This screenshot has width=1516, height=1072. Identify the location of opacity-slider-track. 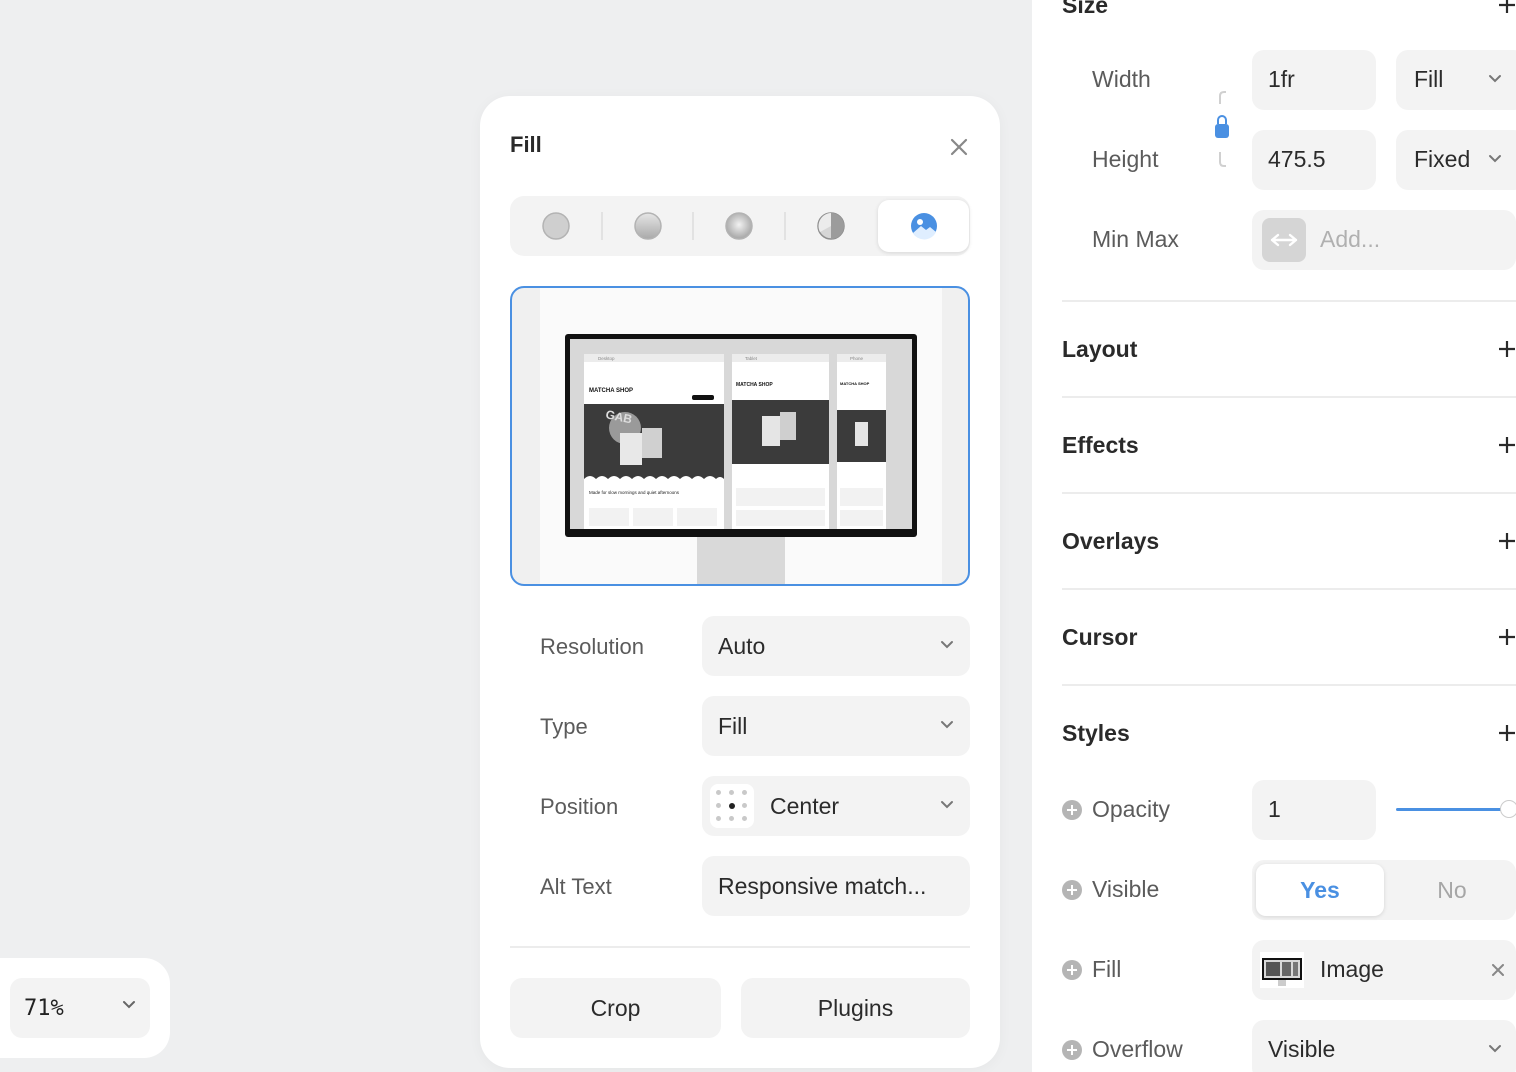
(1452, 809).